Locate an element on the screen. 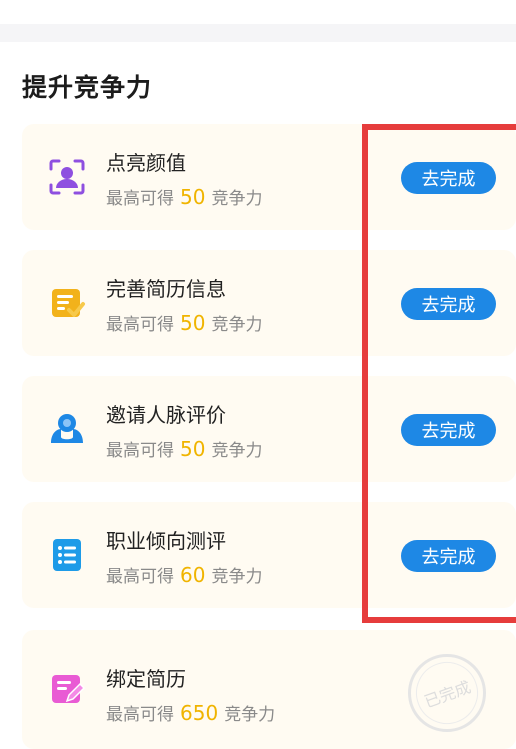  task-card-network: 邀请人脉评价 最高可得 50 竞争力 去完成 is located at coordinates (269, 429).